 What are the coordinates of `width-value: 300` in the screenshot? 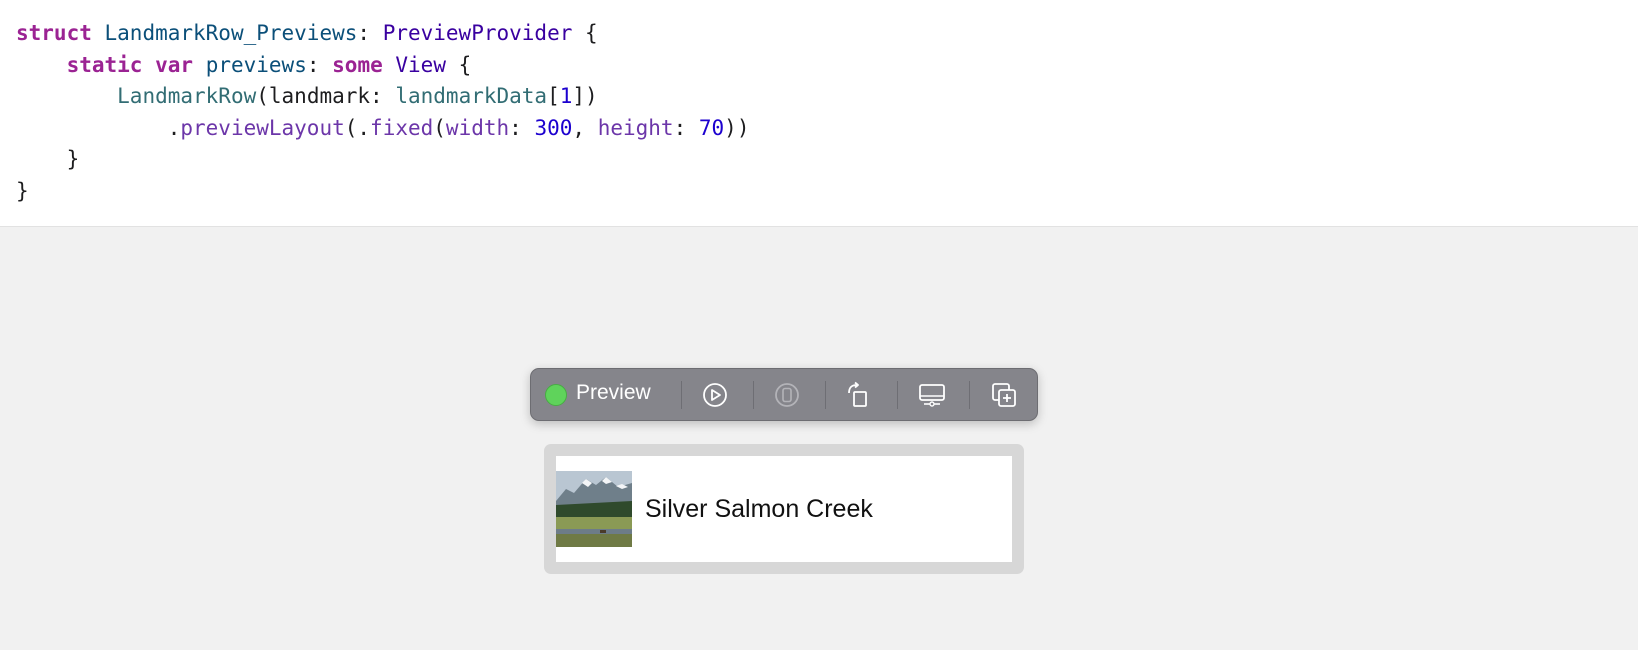 It's located at (553, 127).